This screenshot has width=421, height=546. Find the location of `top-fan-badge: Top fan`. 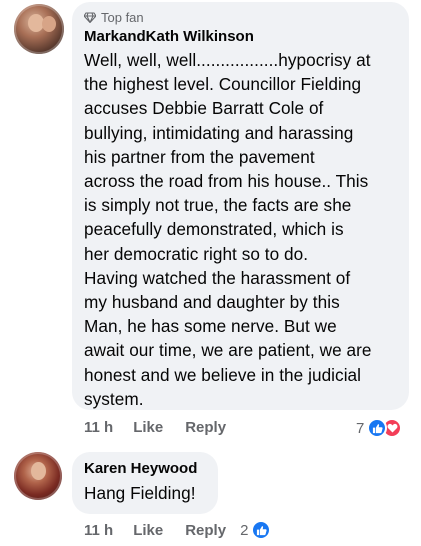

top-fan-badge: Top fan is located at coordinates (114, 17).